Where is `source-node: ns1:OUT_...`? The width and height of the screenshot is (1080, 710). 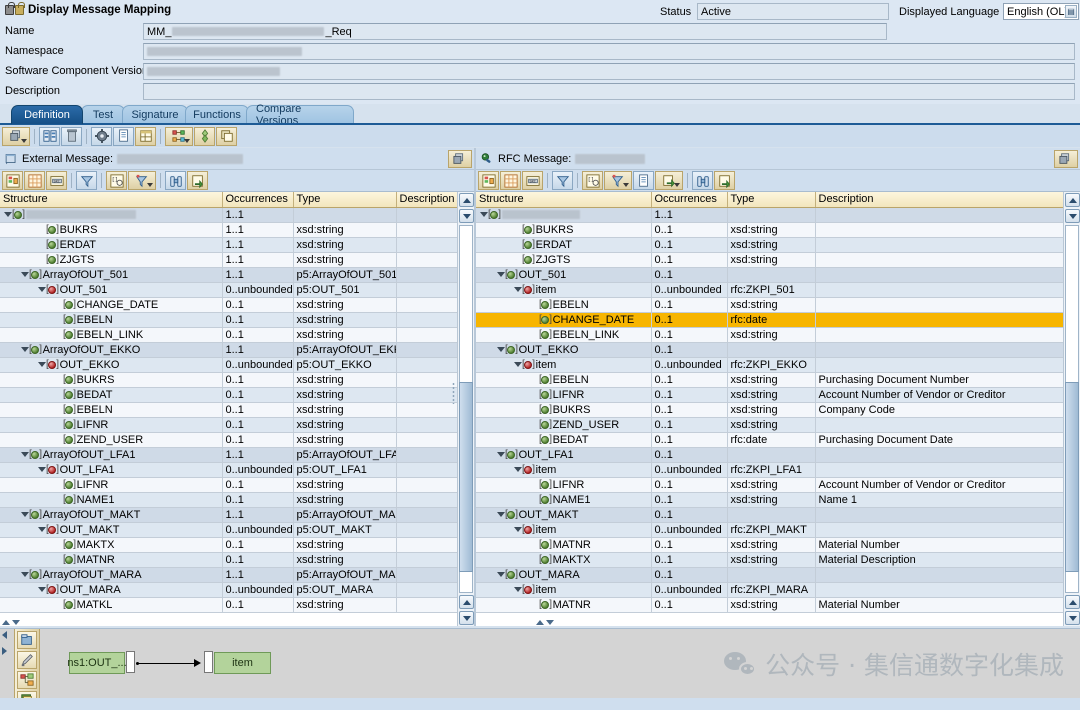 source-node: ns1:OUT_... is located at coordinates (97, 663).